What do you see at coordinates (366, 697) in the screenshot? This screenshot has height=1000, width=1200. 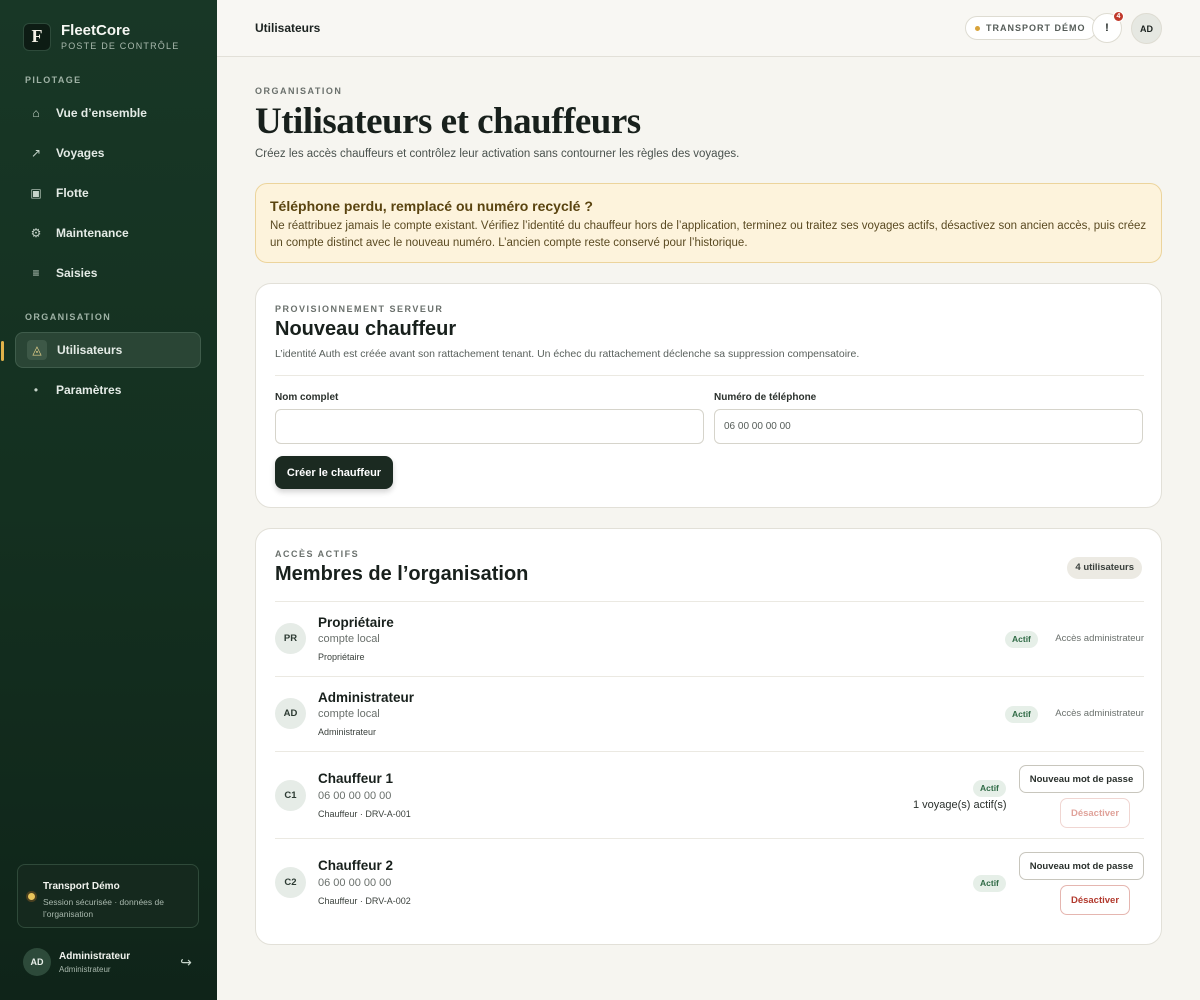 I see `member-name: Administrateur` at bounding box center [366, 697].